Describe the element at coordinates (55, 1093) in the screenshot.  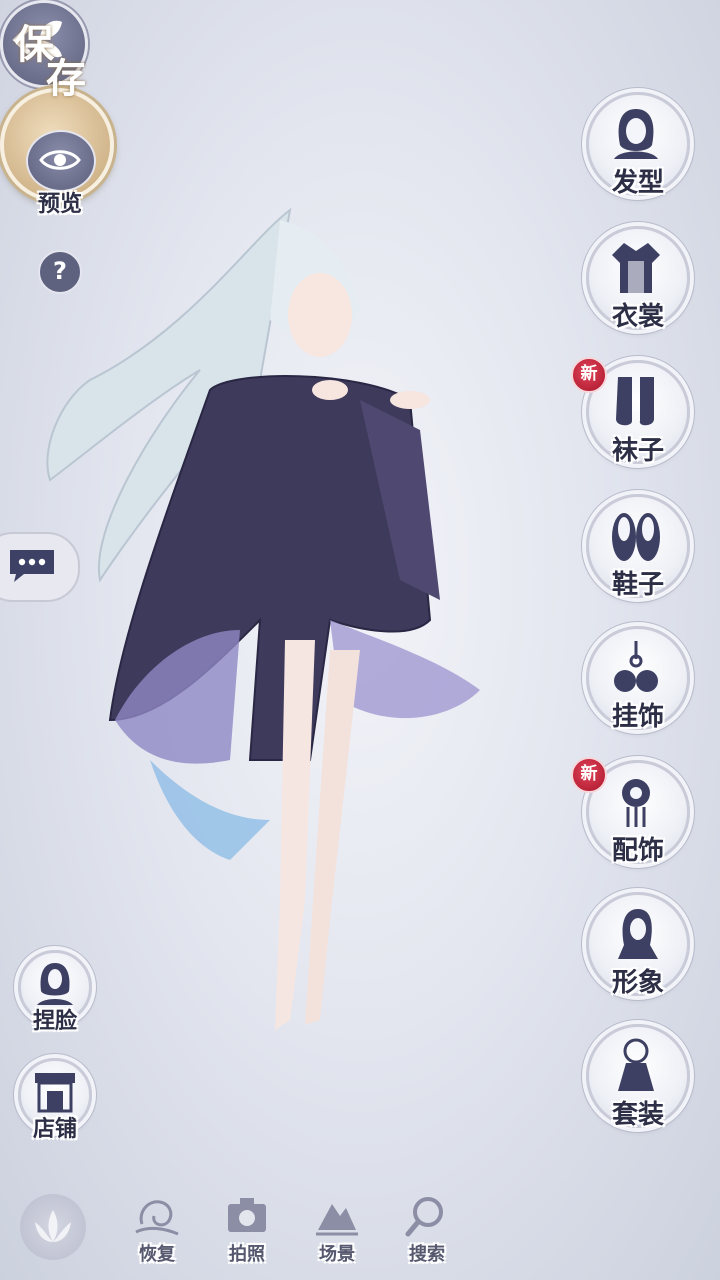
I see `shop-icon` at that location.